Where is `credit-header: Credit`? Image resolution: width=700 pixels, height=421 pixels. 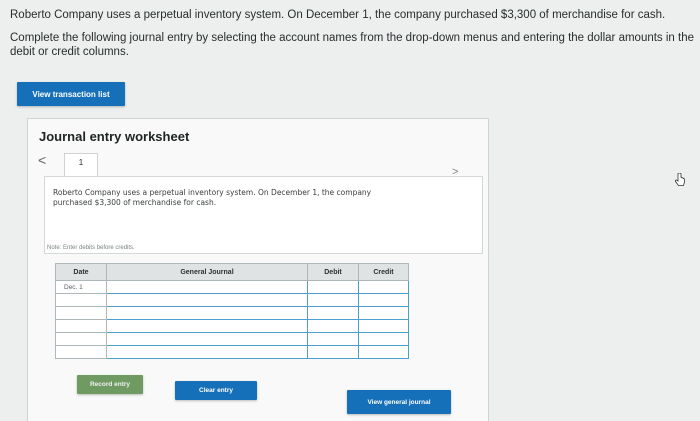 credit-header: Credit is located at coordinates (383, 272).